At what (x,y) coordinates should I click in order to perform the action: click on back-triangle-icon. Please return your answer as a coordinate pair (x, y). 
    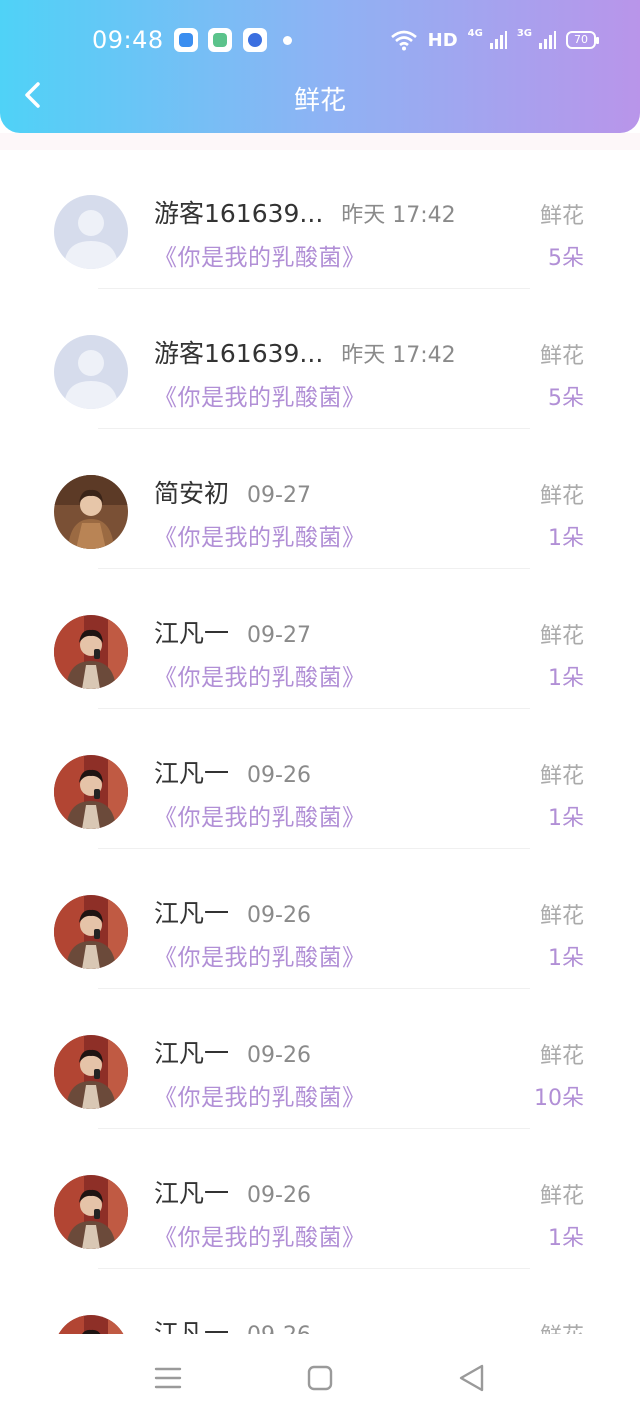
    Looking at the image, I should click on (472, 1378).